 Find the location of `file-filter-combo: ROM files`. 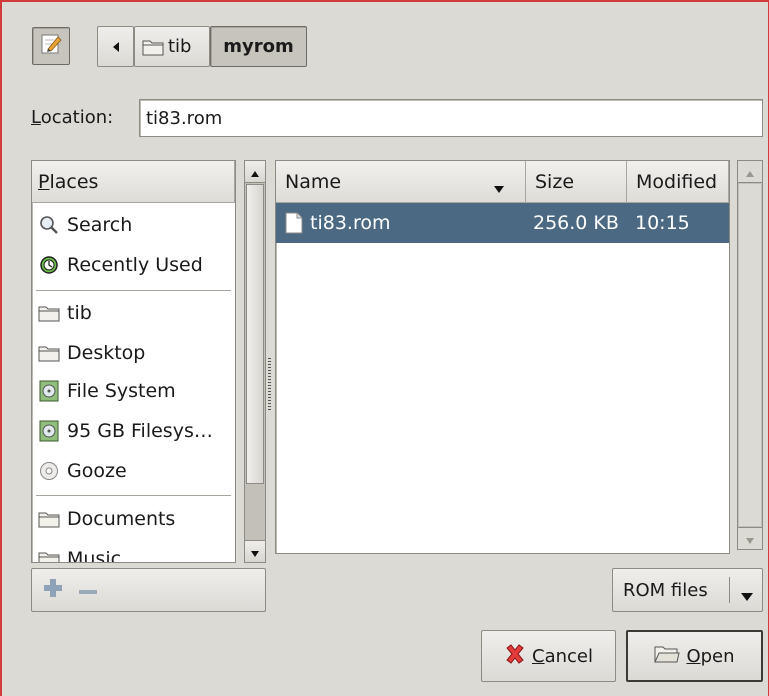

file-filter-combo: ROM files is located at coordinates (687, 590).